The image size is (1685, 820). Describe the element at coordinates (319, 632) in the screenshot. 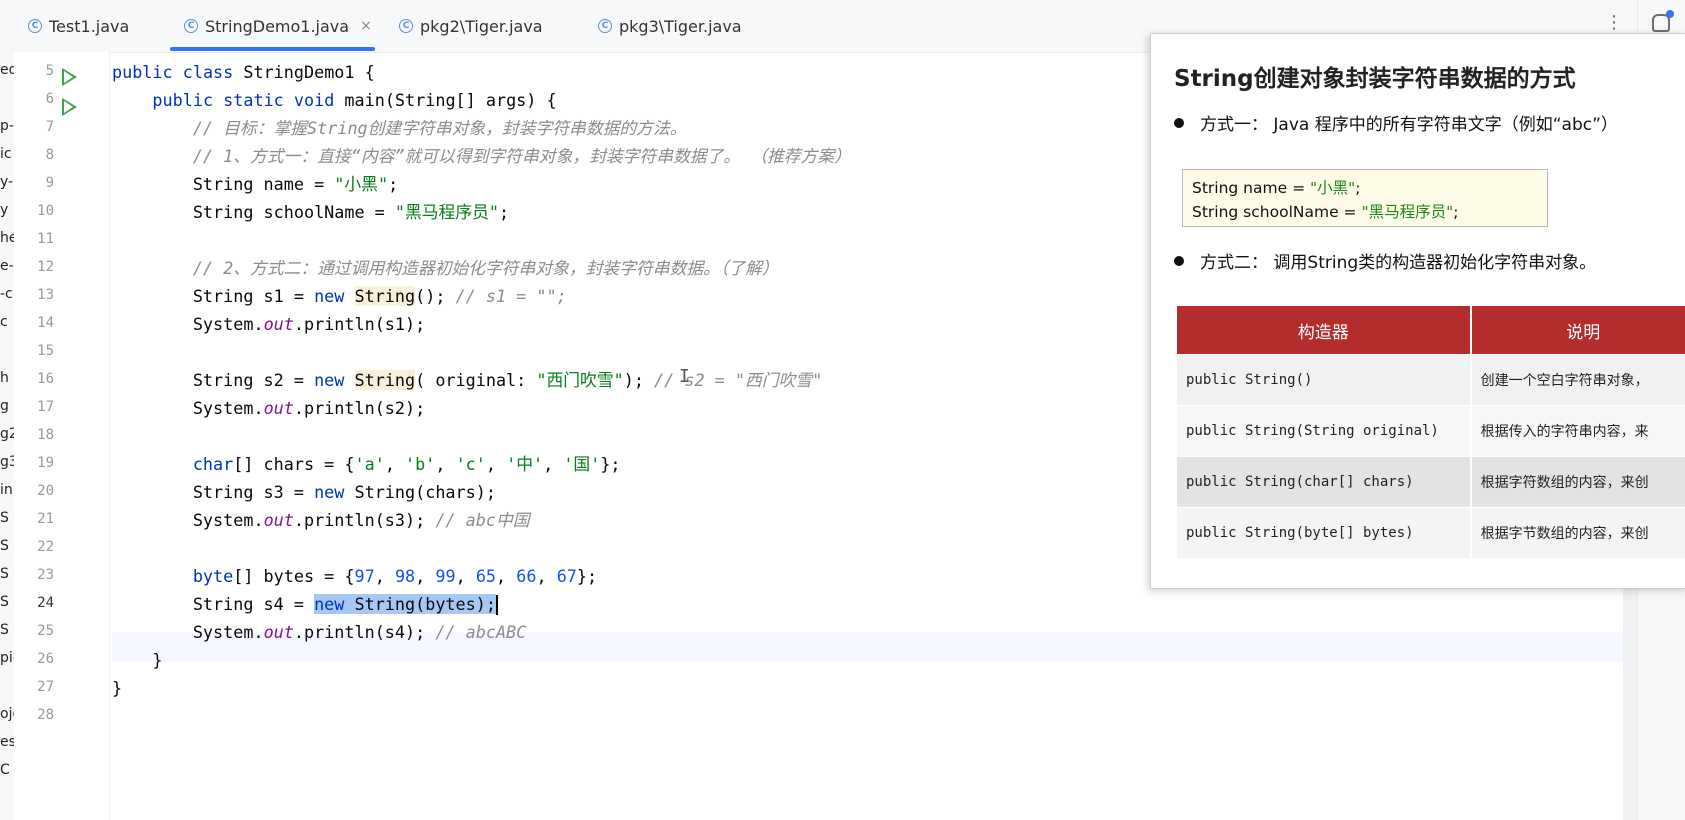

I see `code-line: System.out.println(s4); // abcABC` at that location.